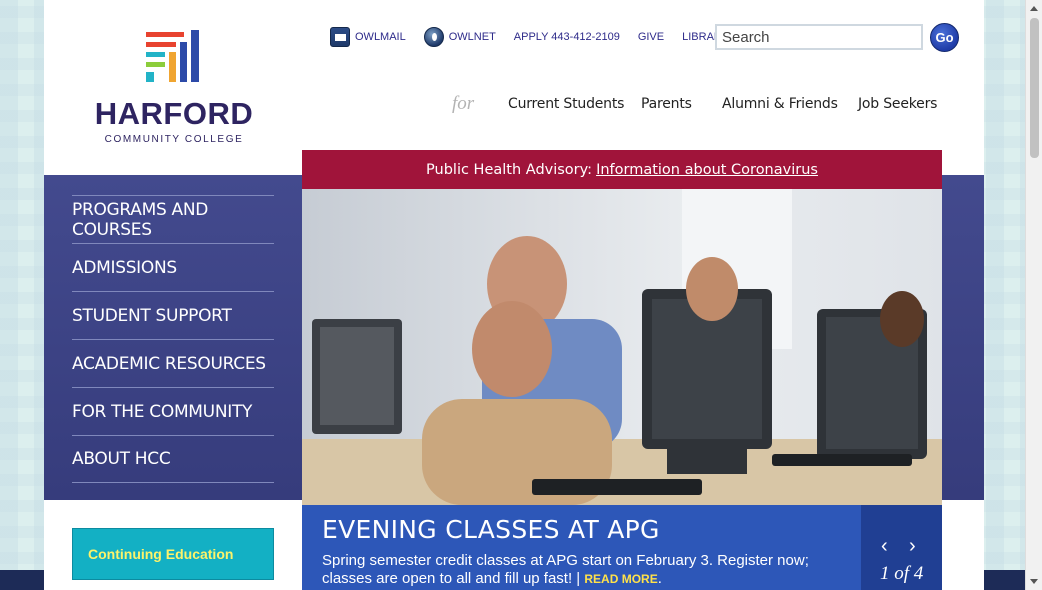  I want to click on audience-for-label: for, so click(463, 103).